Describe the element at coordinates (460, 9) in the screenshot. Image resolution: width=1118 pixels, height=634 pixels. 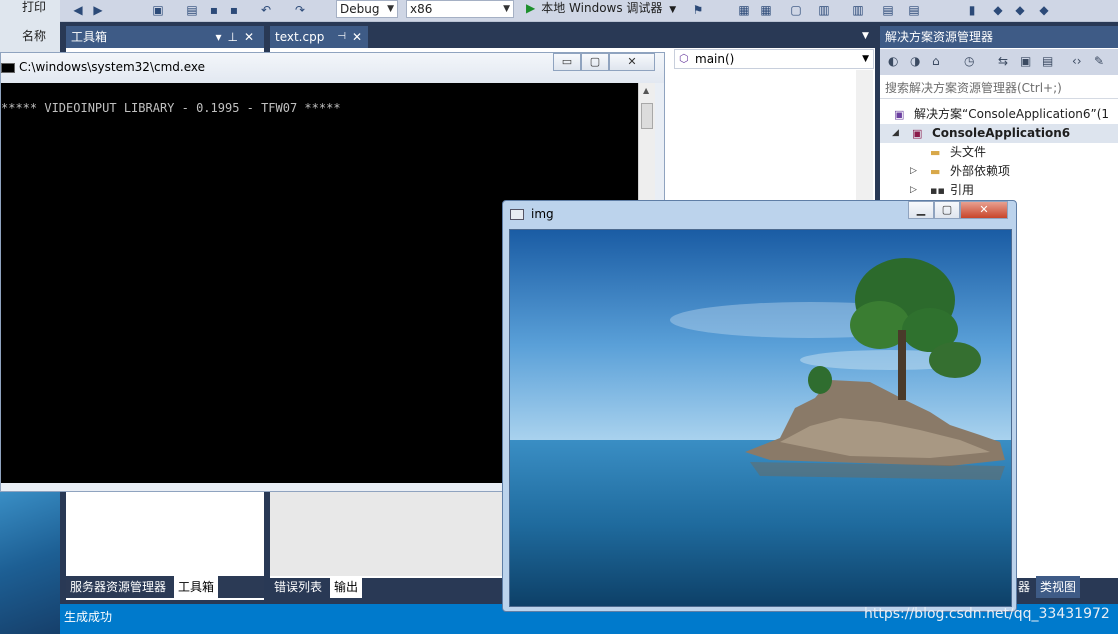
I see `platform-select: x86 ▼` at that location.